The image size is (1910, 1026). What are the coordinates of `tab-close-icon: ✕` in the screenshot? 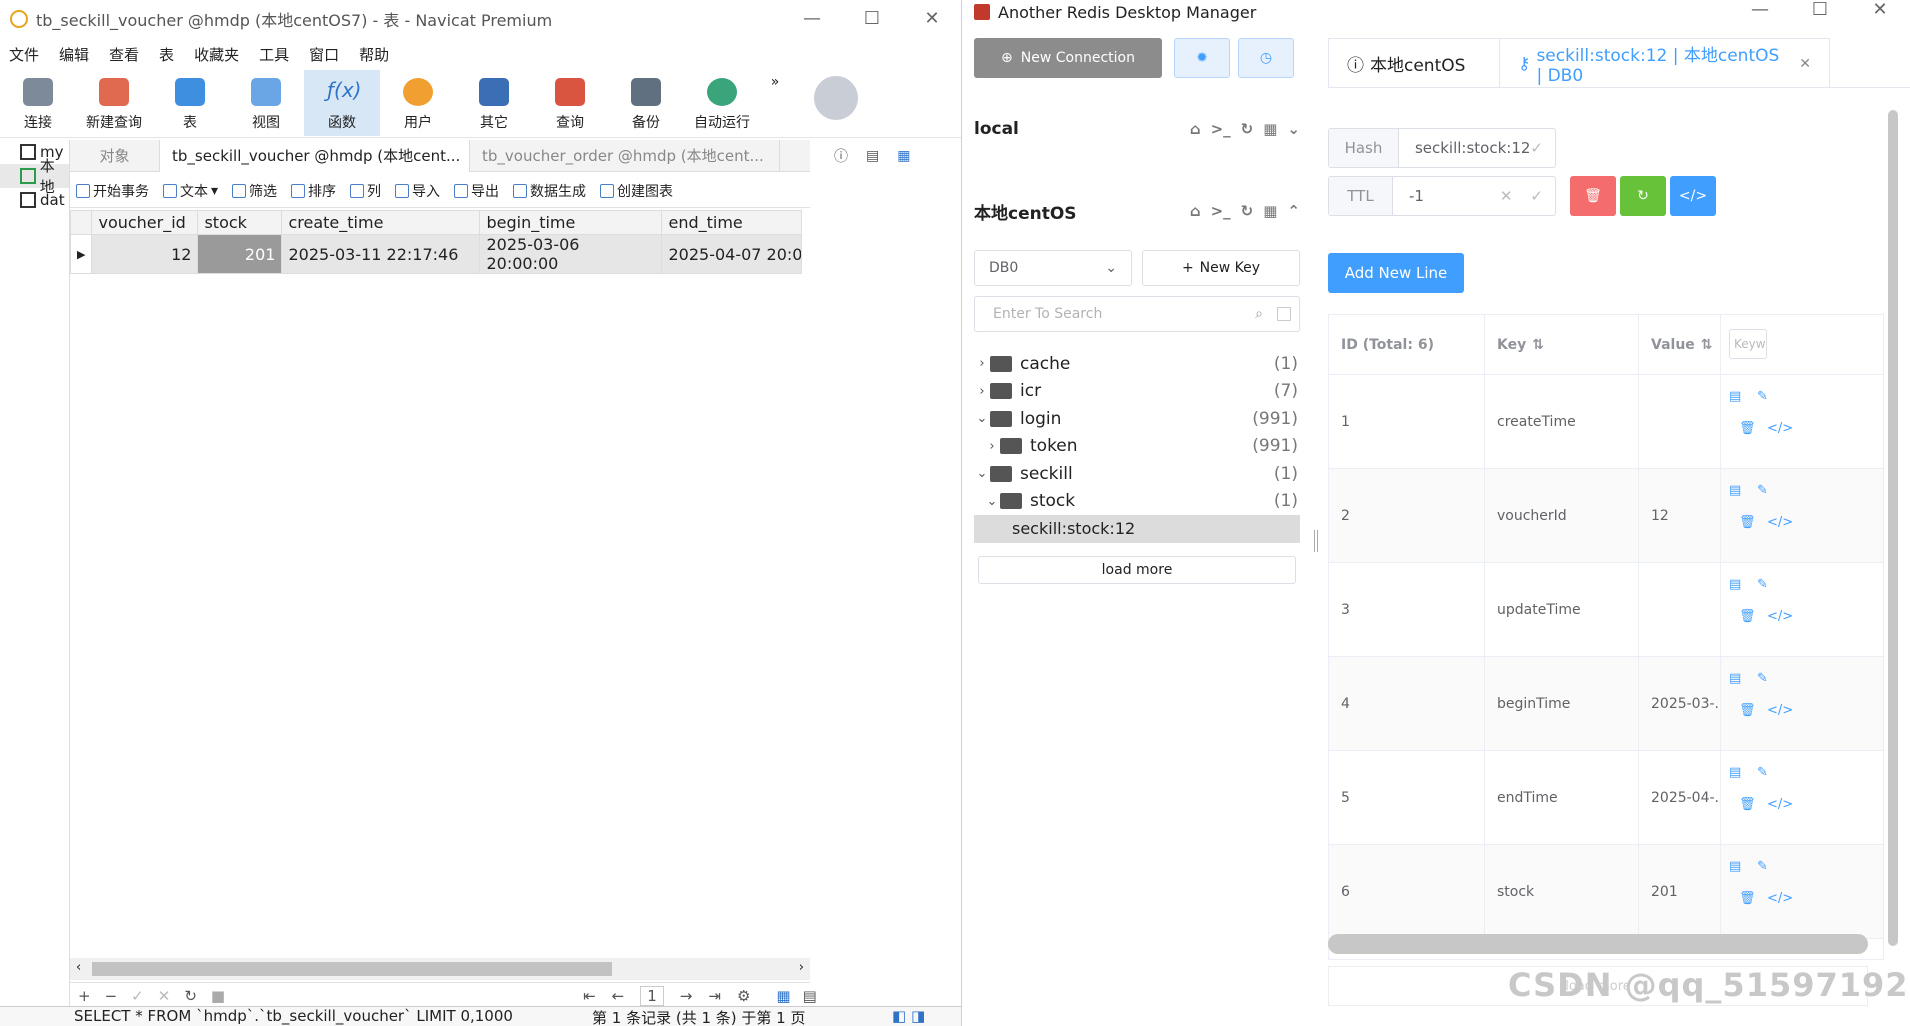 It's located at (1805, 64).